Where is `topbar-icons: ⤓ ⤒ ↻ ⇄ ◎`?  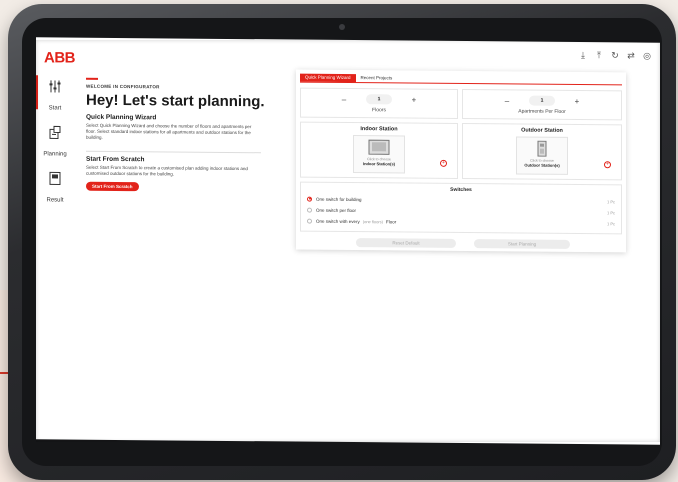
topbar-icons: ⤓ ⤒ ↻ ⇄ ◎ is located at coordinates (615, 55).